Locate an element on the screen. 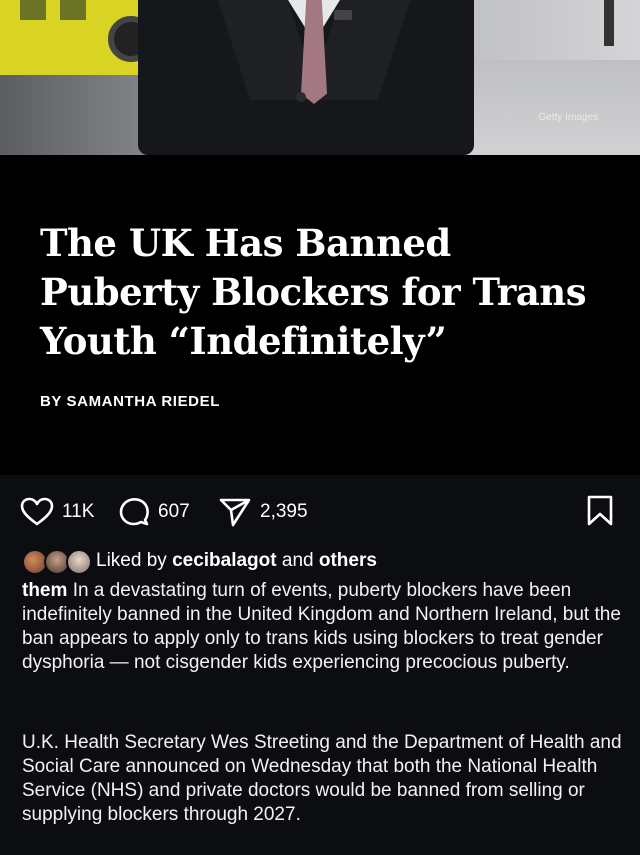 Image resolution: width=640 pixels, height=855 pixels. liker-avatars is located at coordinates (57, 561).